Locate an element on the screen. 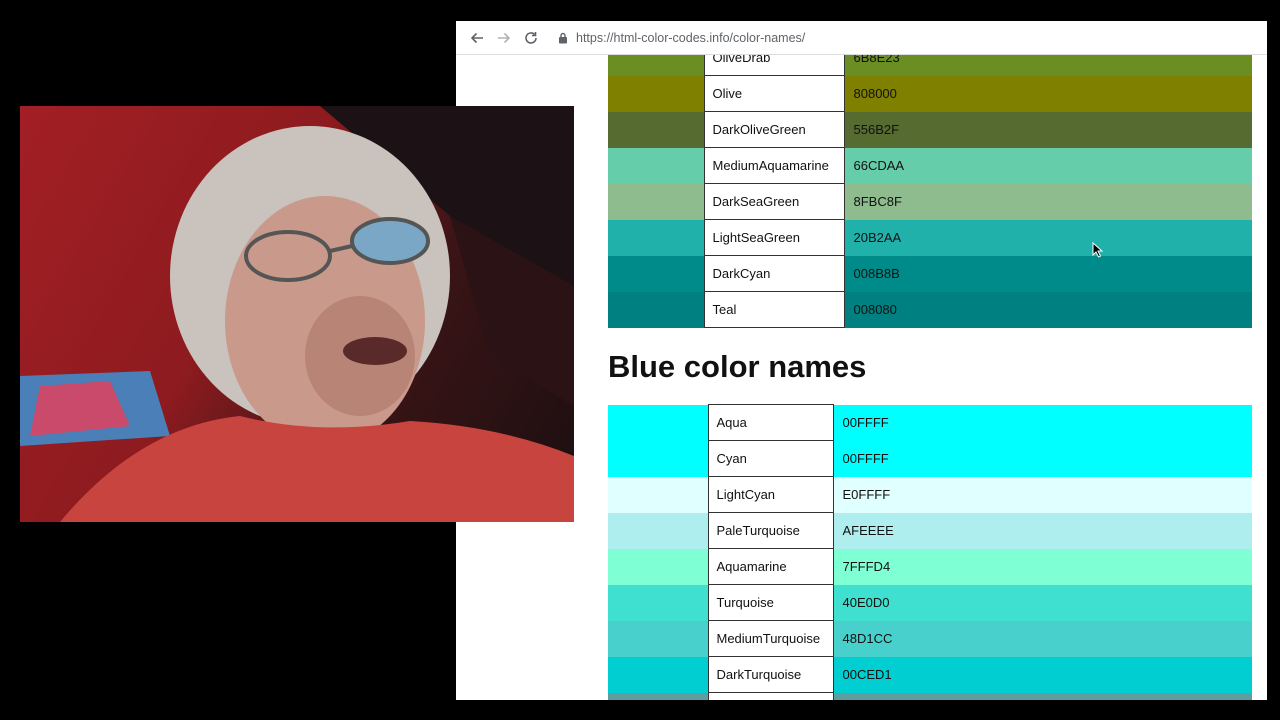  green-color-row: LightSeaGreen 20B2AA is located at coordinates (930, 237).